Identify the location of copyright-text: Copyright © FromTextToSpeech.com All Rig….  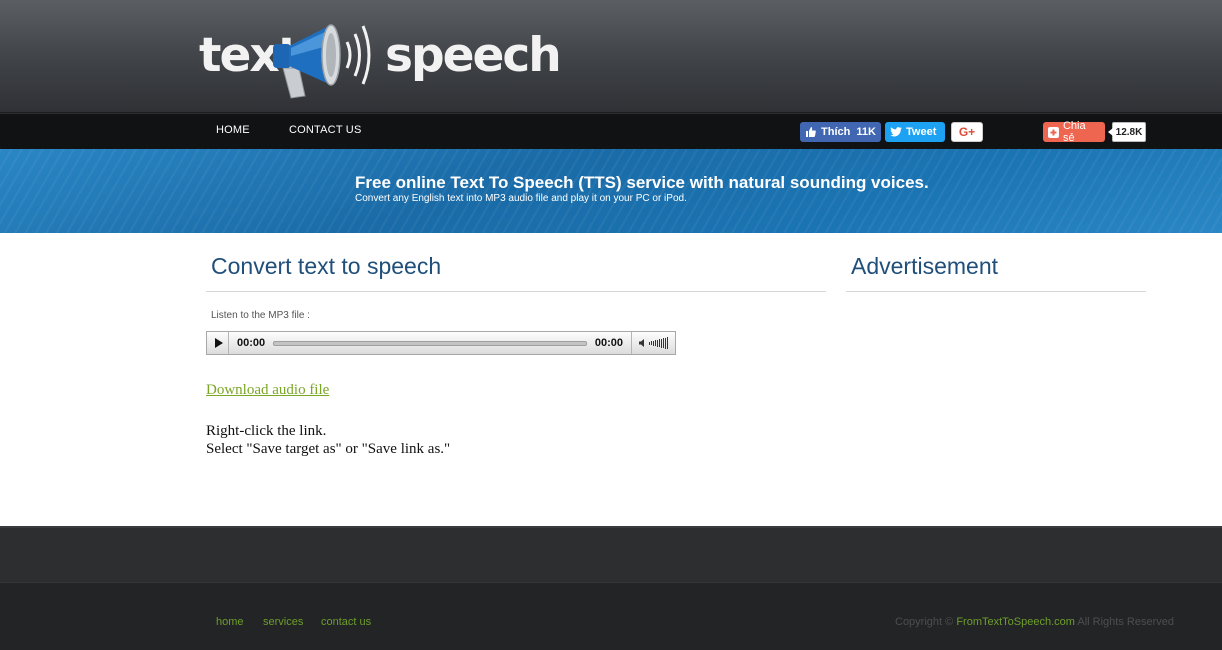
(1034, 622).